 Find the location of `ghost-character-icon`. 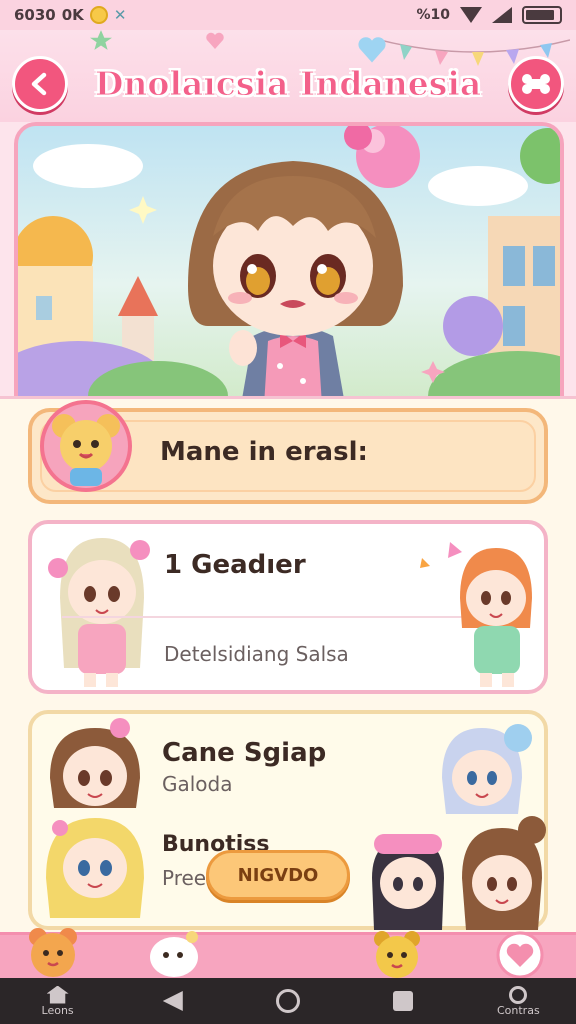

ghost-character-icon is located at coordinates (174, 954).